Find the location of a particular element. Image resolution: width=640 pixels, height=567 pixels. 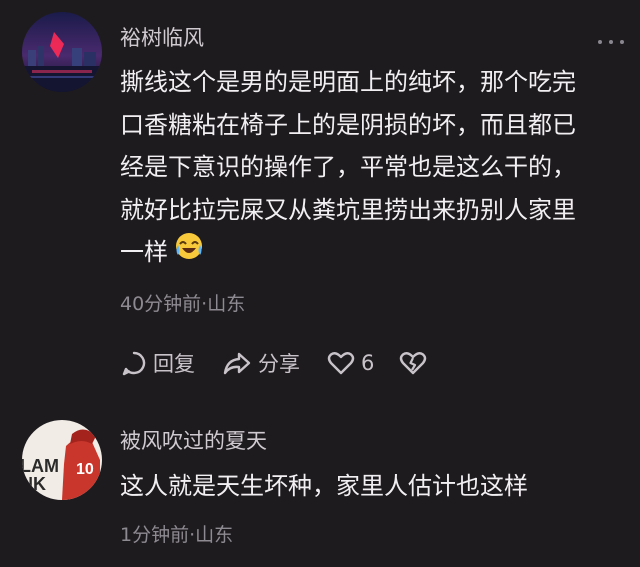

avatar-image is located at coordinates (62, 52).